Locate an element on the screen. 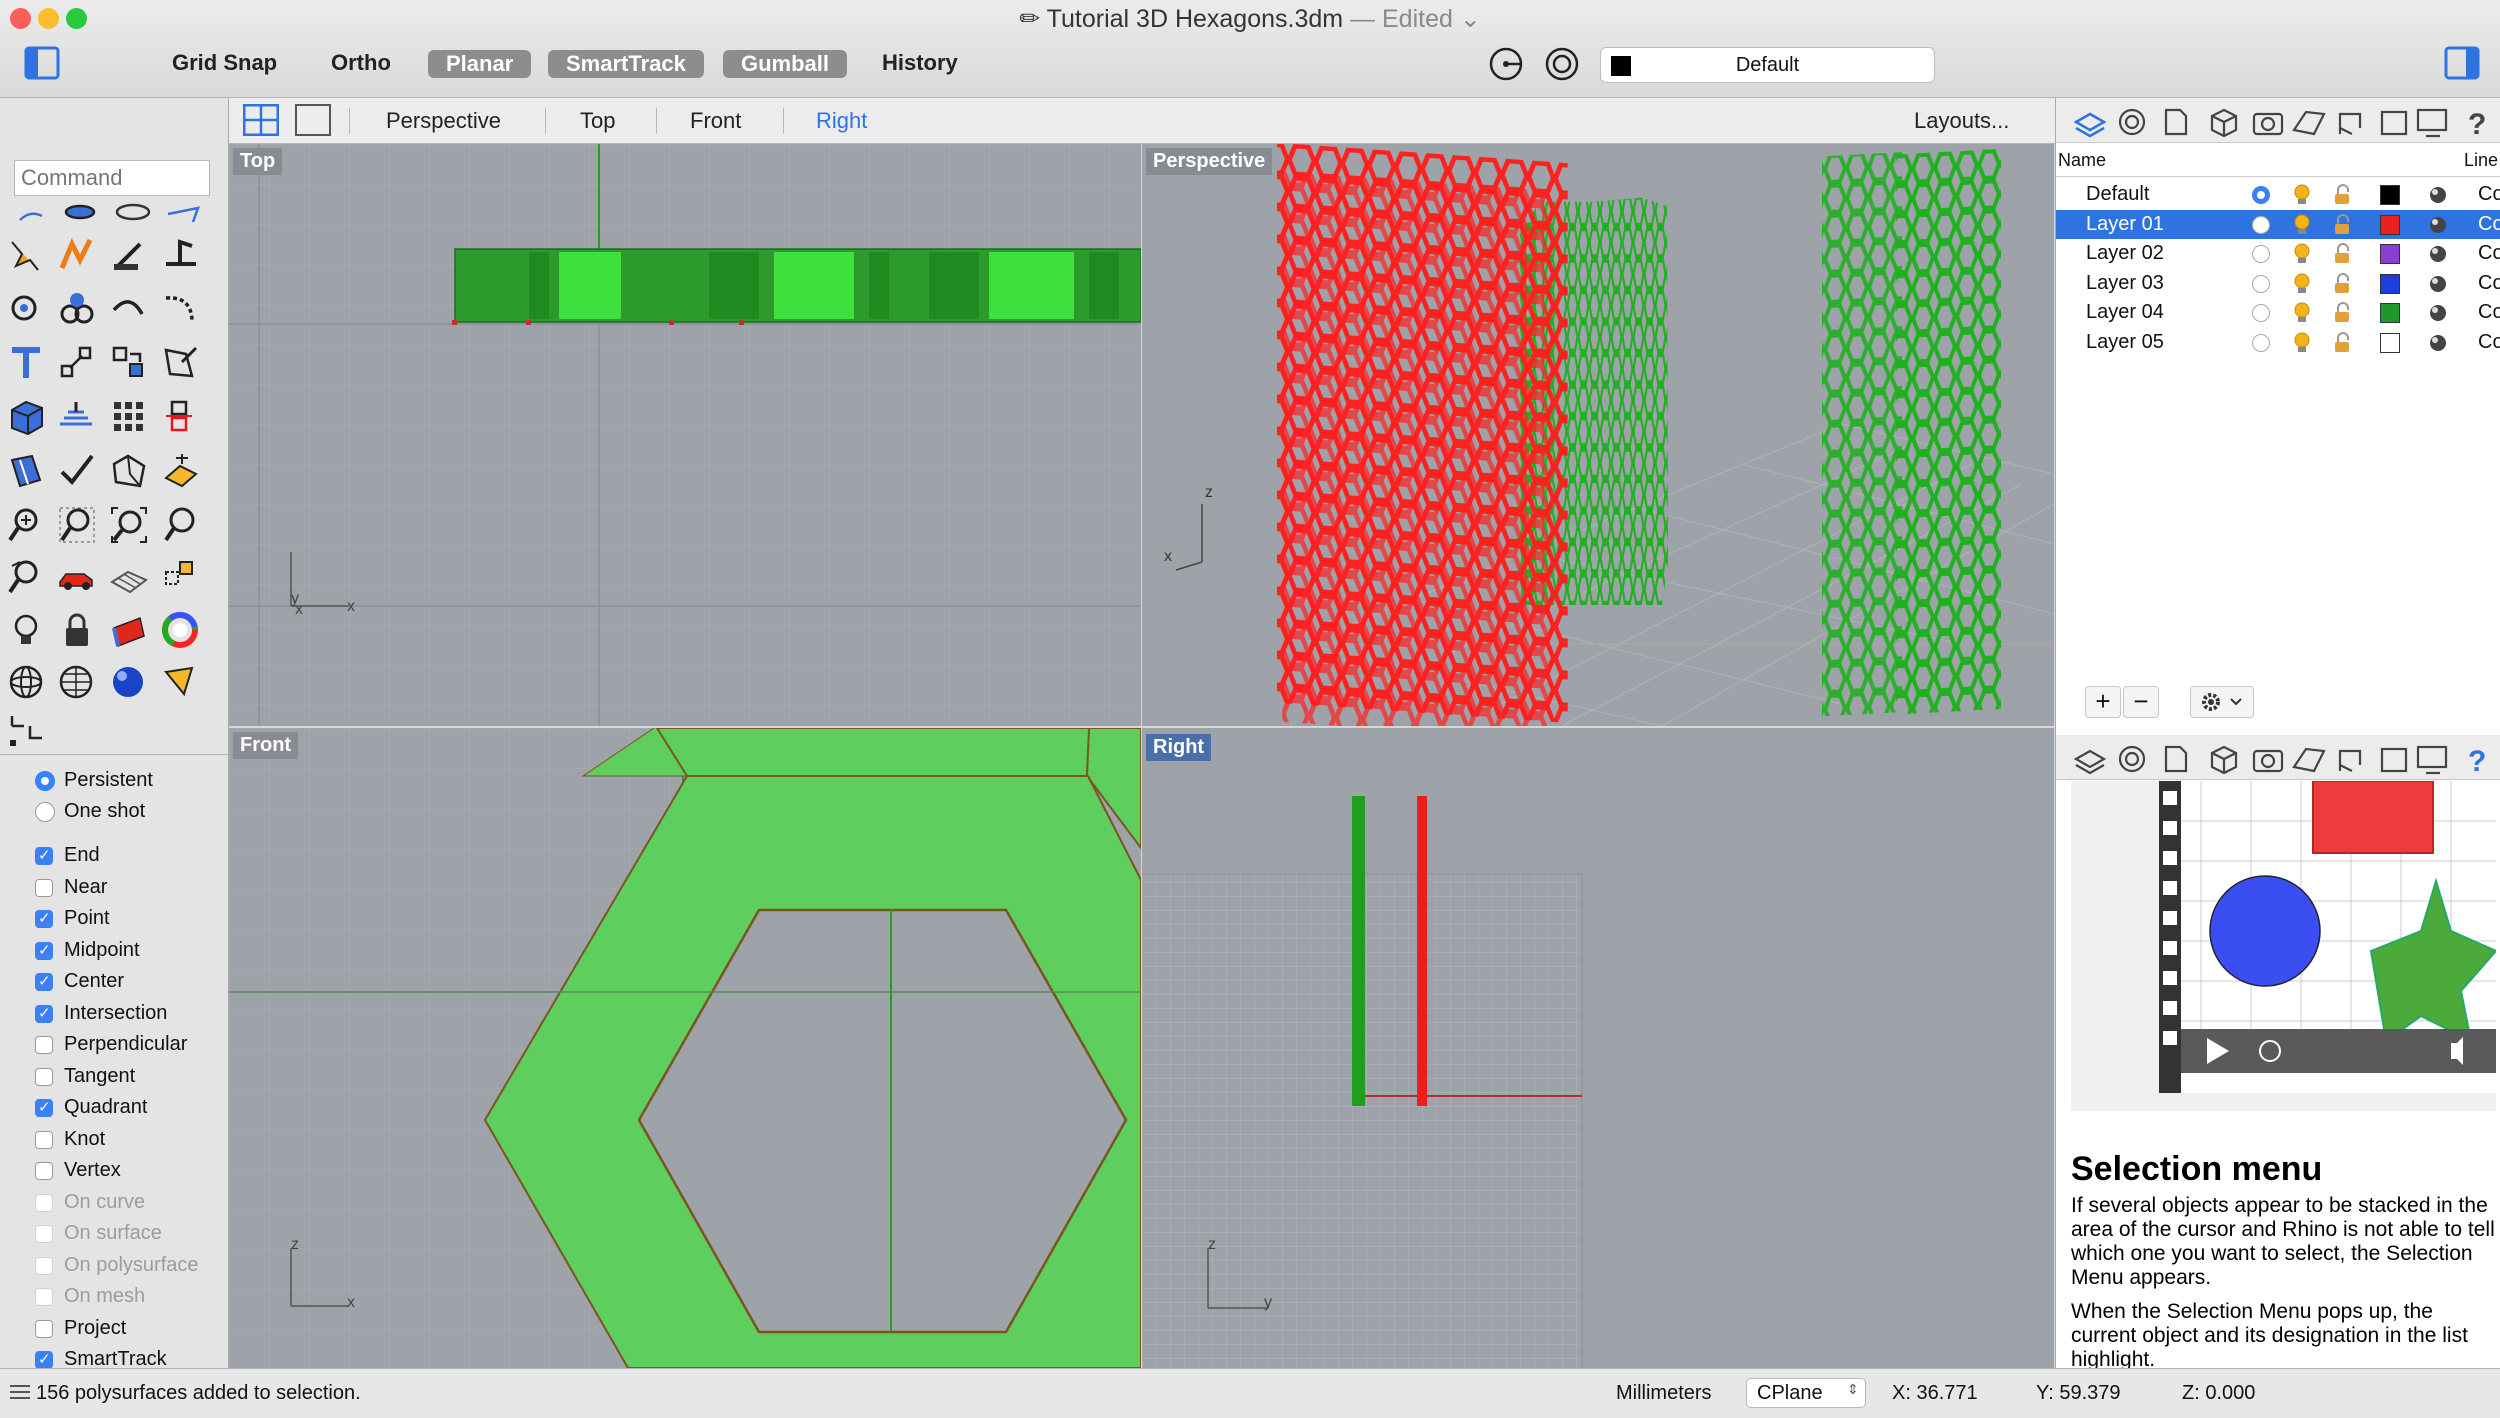 The height and width of the screenshot is (1418, 2500). ortho-toggle: Ortho is located at coordinates (361, 63).